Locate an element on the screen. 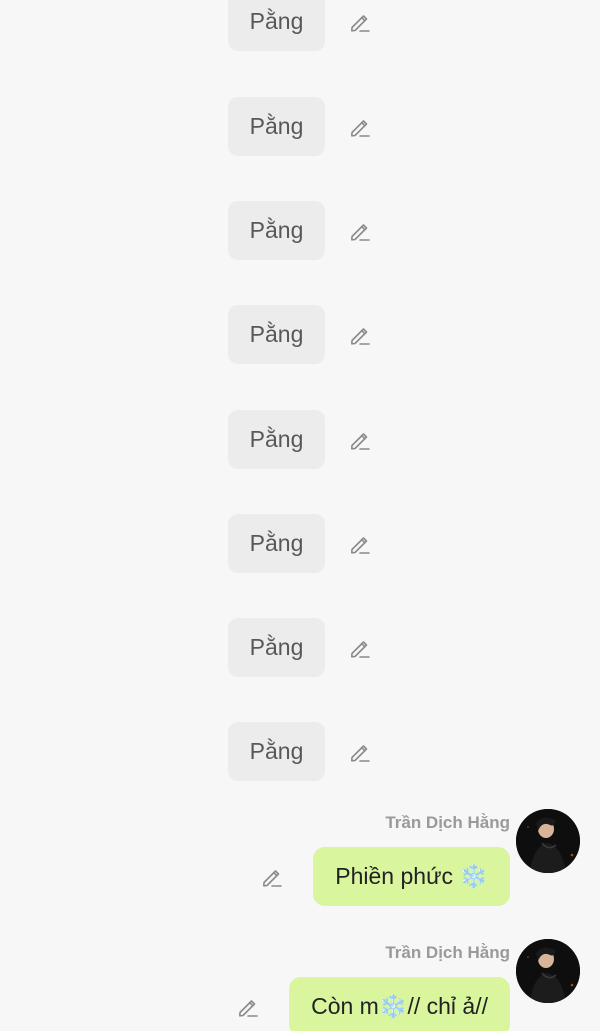 This screenshot has height=1031, width=600. message-row: Còn m❄️// chỉ ả// is located at coordinates (373, 1004).